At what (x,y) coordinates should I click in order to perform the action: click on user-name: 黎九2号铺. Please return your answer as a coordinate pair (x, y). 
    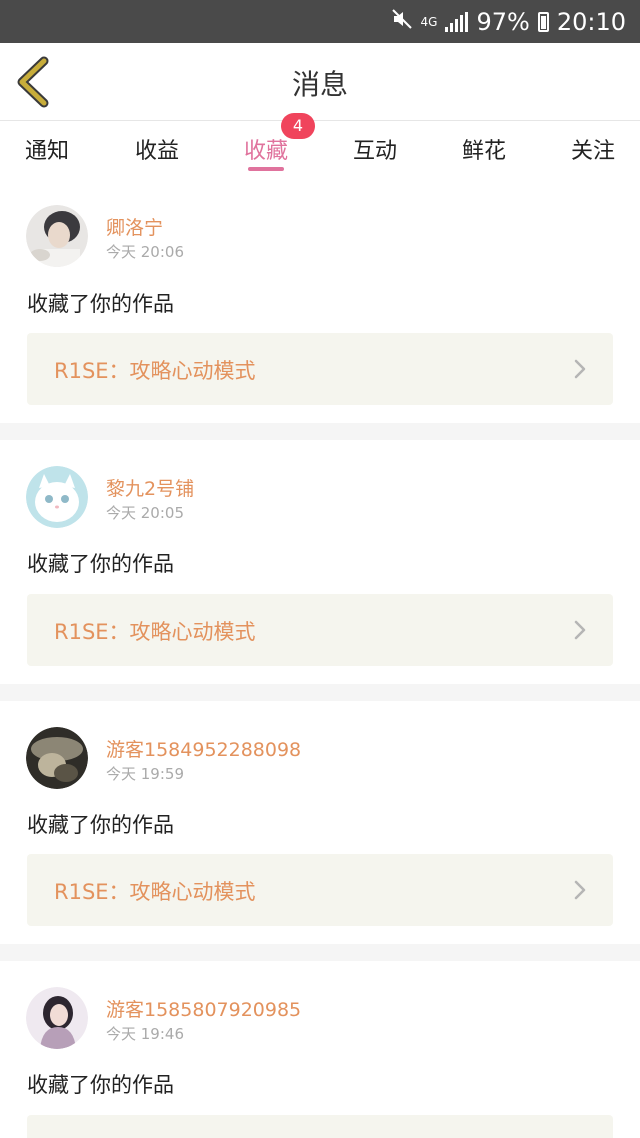
    Looking at the image, I should click on (150, 487).